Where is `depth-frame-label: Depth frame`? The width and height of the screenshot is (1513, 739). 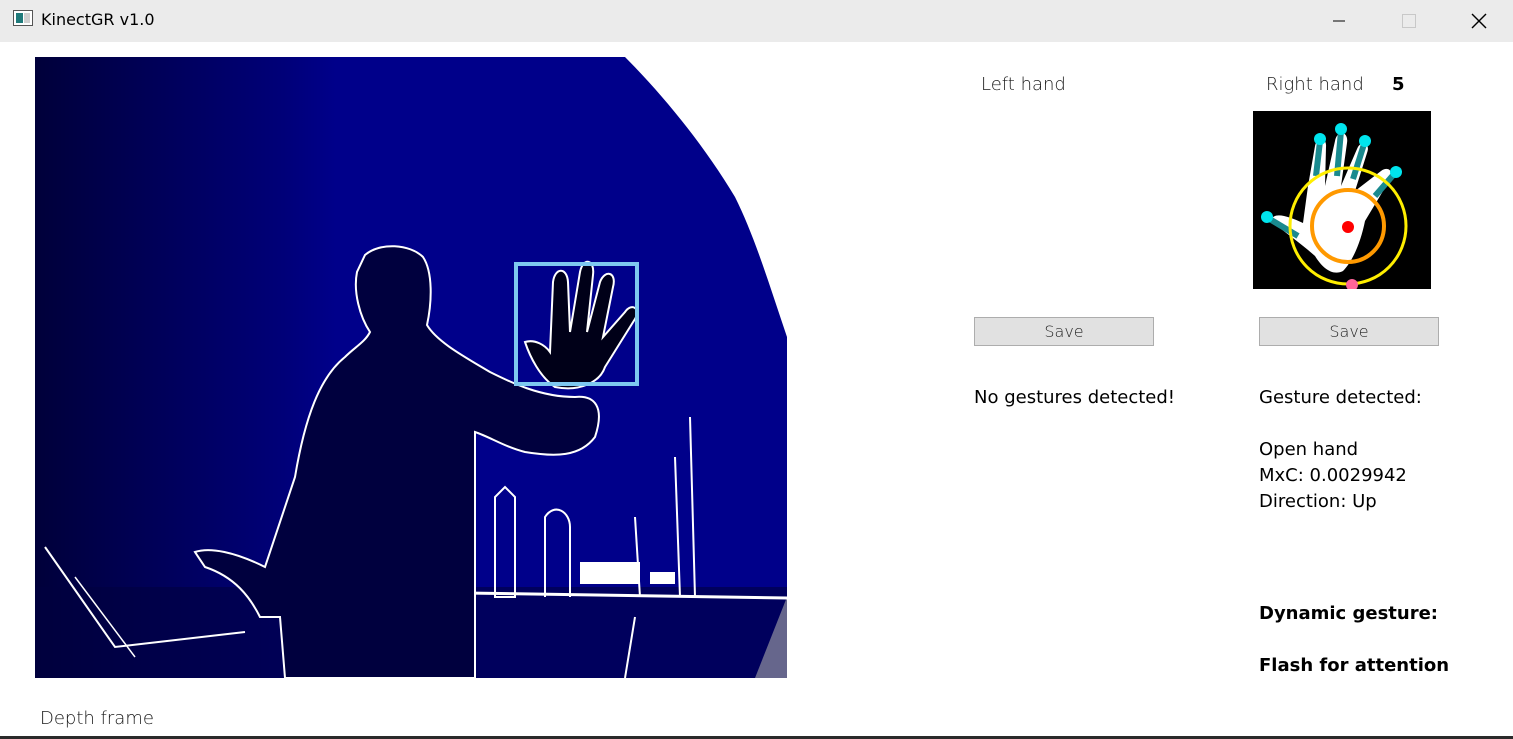
depth-frame-label: Depth frame is located at coordinates (97, 718).